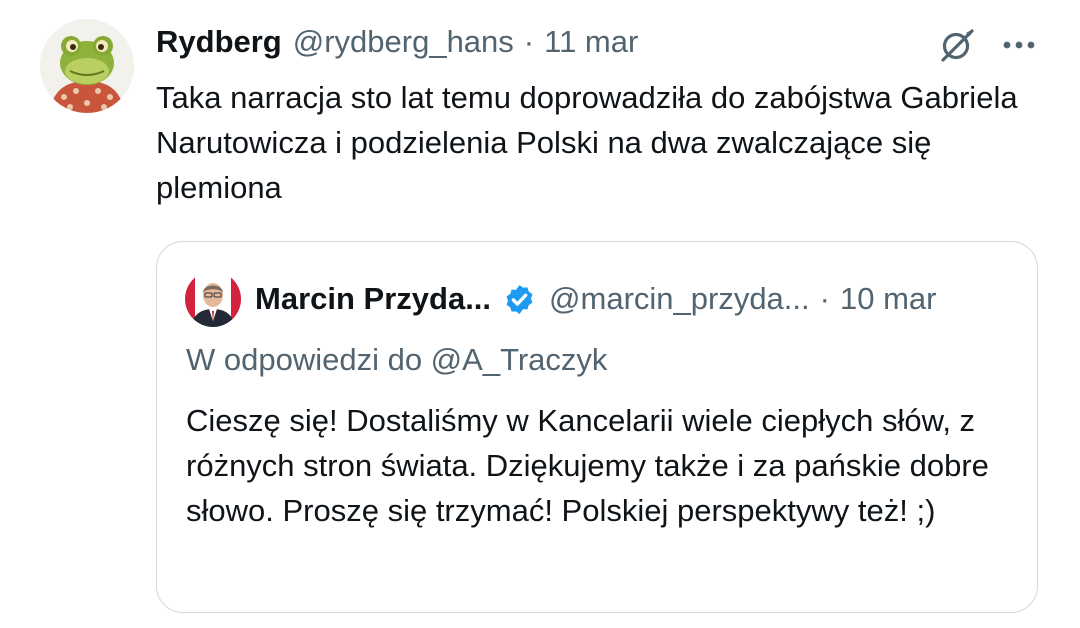  Describe the element at coordinates (1019, 45) in the screenshot. I see `more-options-icon` at that location.